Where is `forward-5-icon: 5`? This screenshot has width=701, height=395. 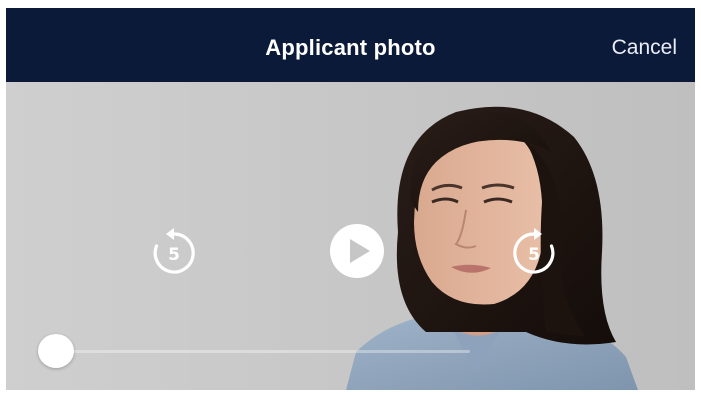 forward-5-icon: 5 is located at coordinates (534, 251).